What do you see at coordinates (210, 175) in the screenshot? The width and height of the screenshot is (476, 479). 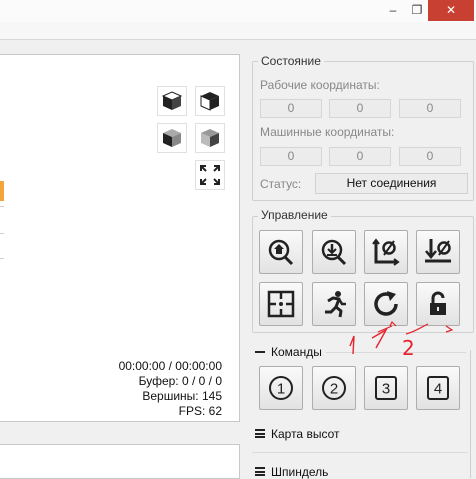 I see `fullscreen-icon` at bounding box center [210, 175].